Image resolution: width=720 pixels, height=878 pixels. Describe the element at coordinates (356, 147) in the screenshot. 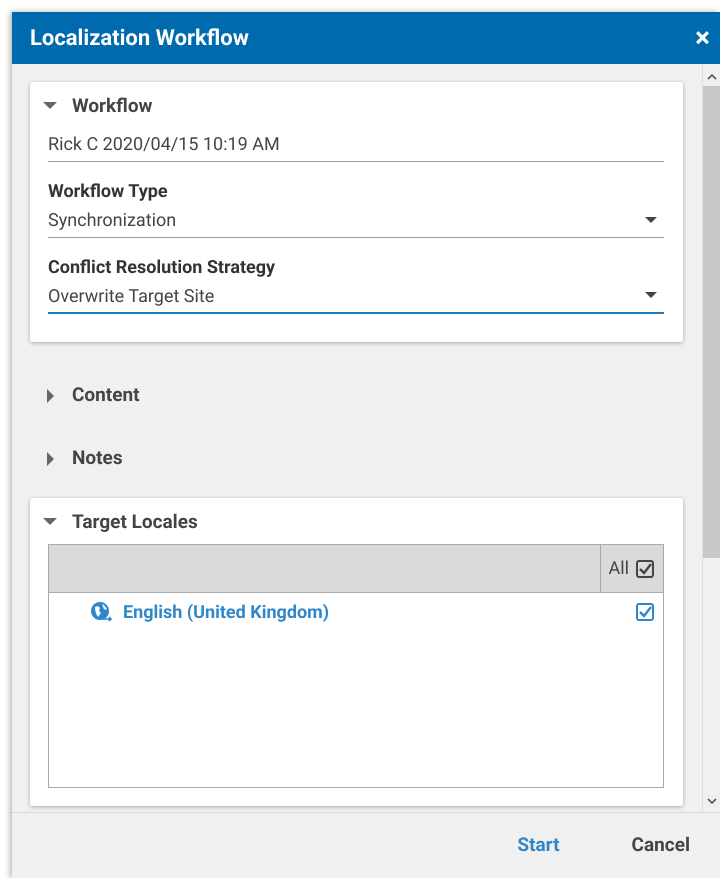

I see `input-field: Rick C 2020/04/15 10:19 AM` at that location.